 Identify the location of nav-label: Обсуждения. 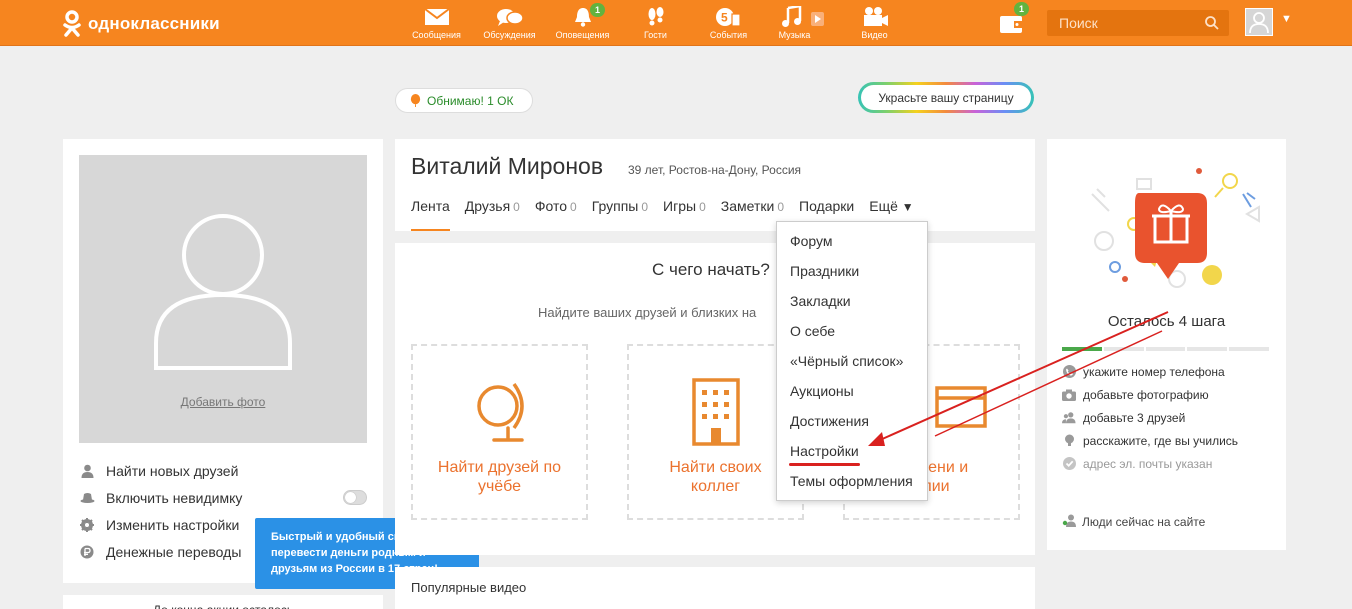
(509, 35).